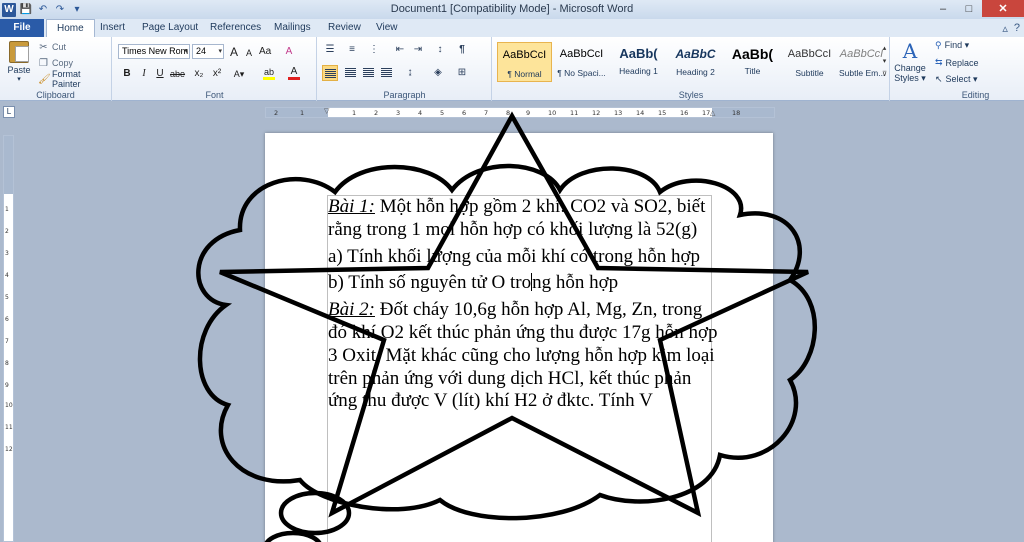 This screenshot has height=542, width=1024. I want to click on paste-button: Paste ▾, so click(19, 61).